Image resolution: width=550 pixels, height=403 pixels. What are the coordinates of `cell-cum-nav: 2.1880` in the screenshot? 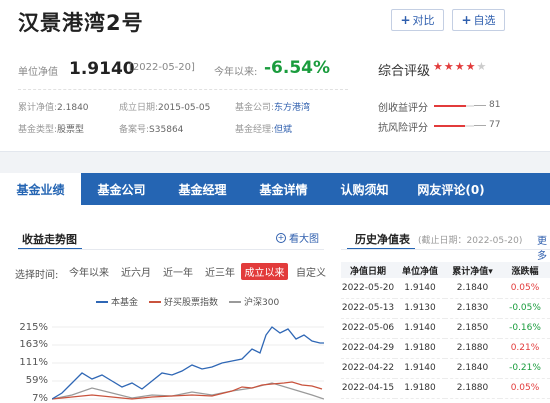 It's located at (472, 348).